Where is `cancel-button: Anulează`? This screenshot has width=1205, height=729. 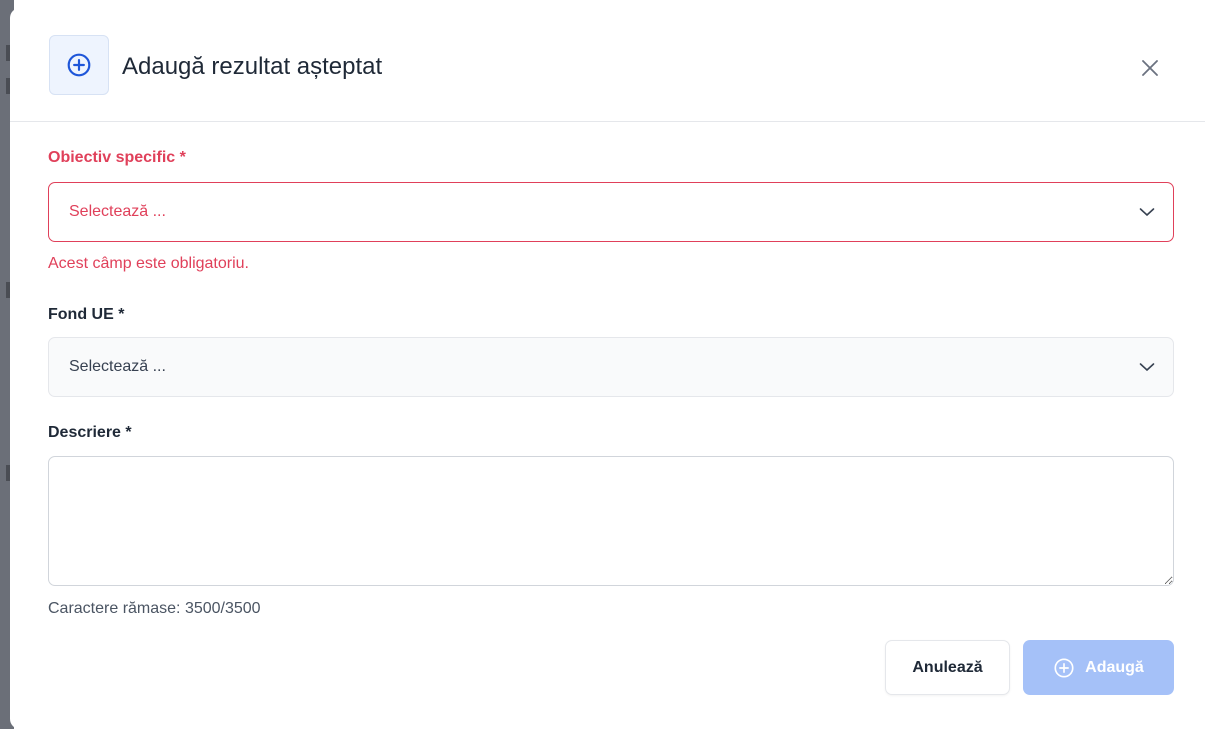 cancel-button: Anulează is located at coordinates (947, 667).